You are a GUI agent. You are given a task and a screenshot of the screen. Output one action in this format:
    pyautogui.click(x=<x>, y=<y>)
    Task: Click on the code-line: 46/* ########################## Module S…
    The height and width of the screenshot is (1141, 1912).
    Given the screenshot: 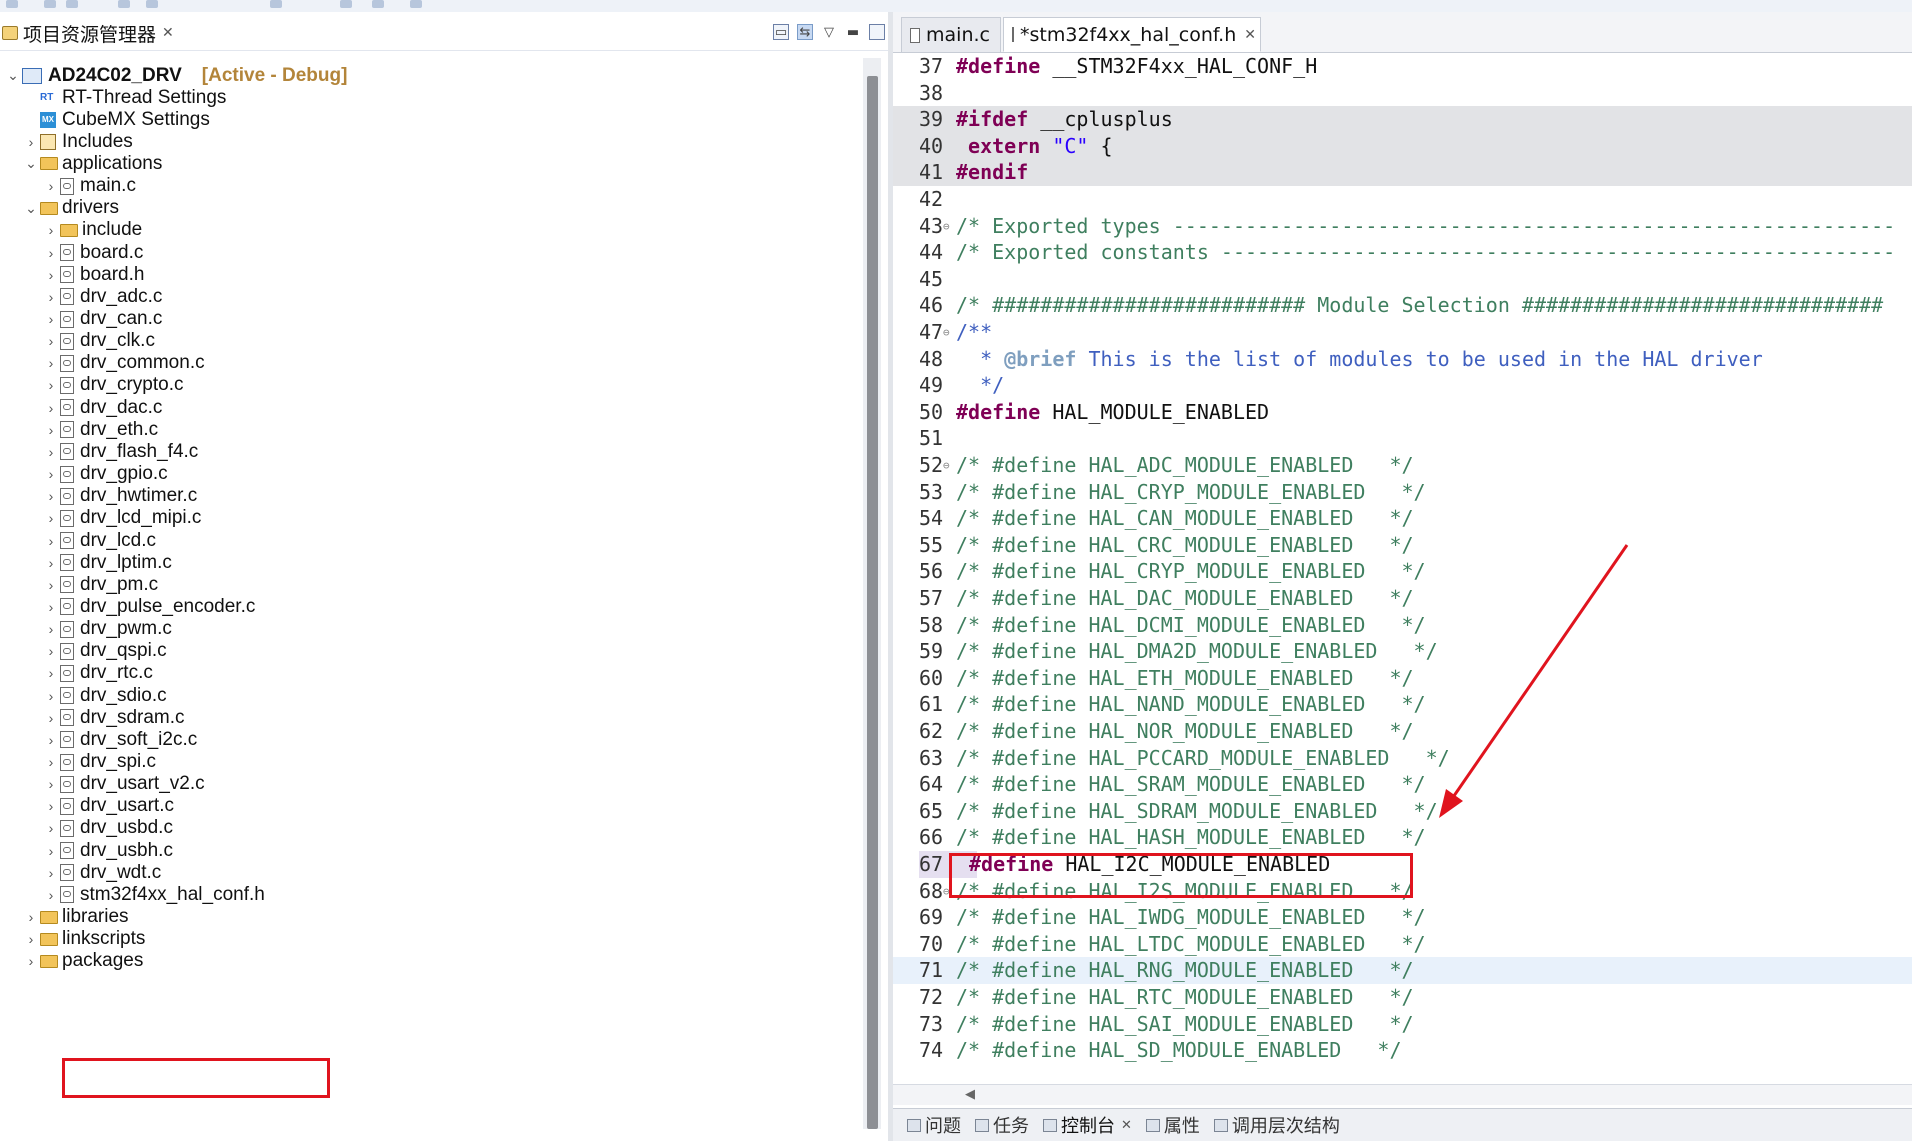 What is the action you would take?
    pyautogui.click(x=1402, y=305)
    